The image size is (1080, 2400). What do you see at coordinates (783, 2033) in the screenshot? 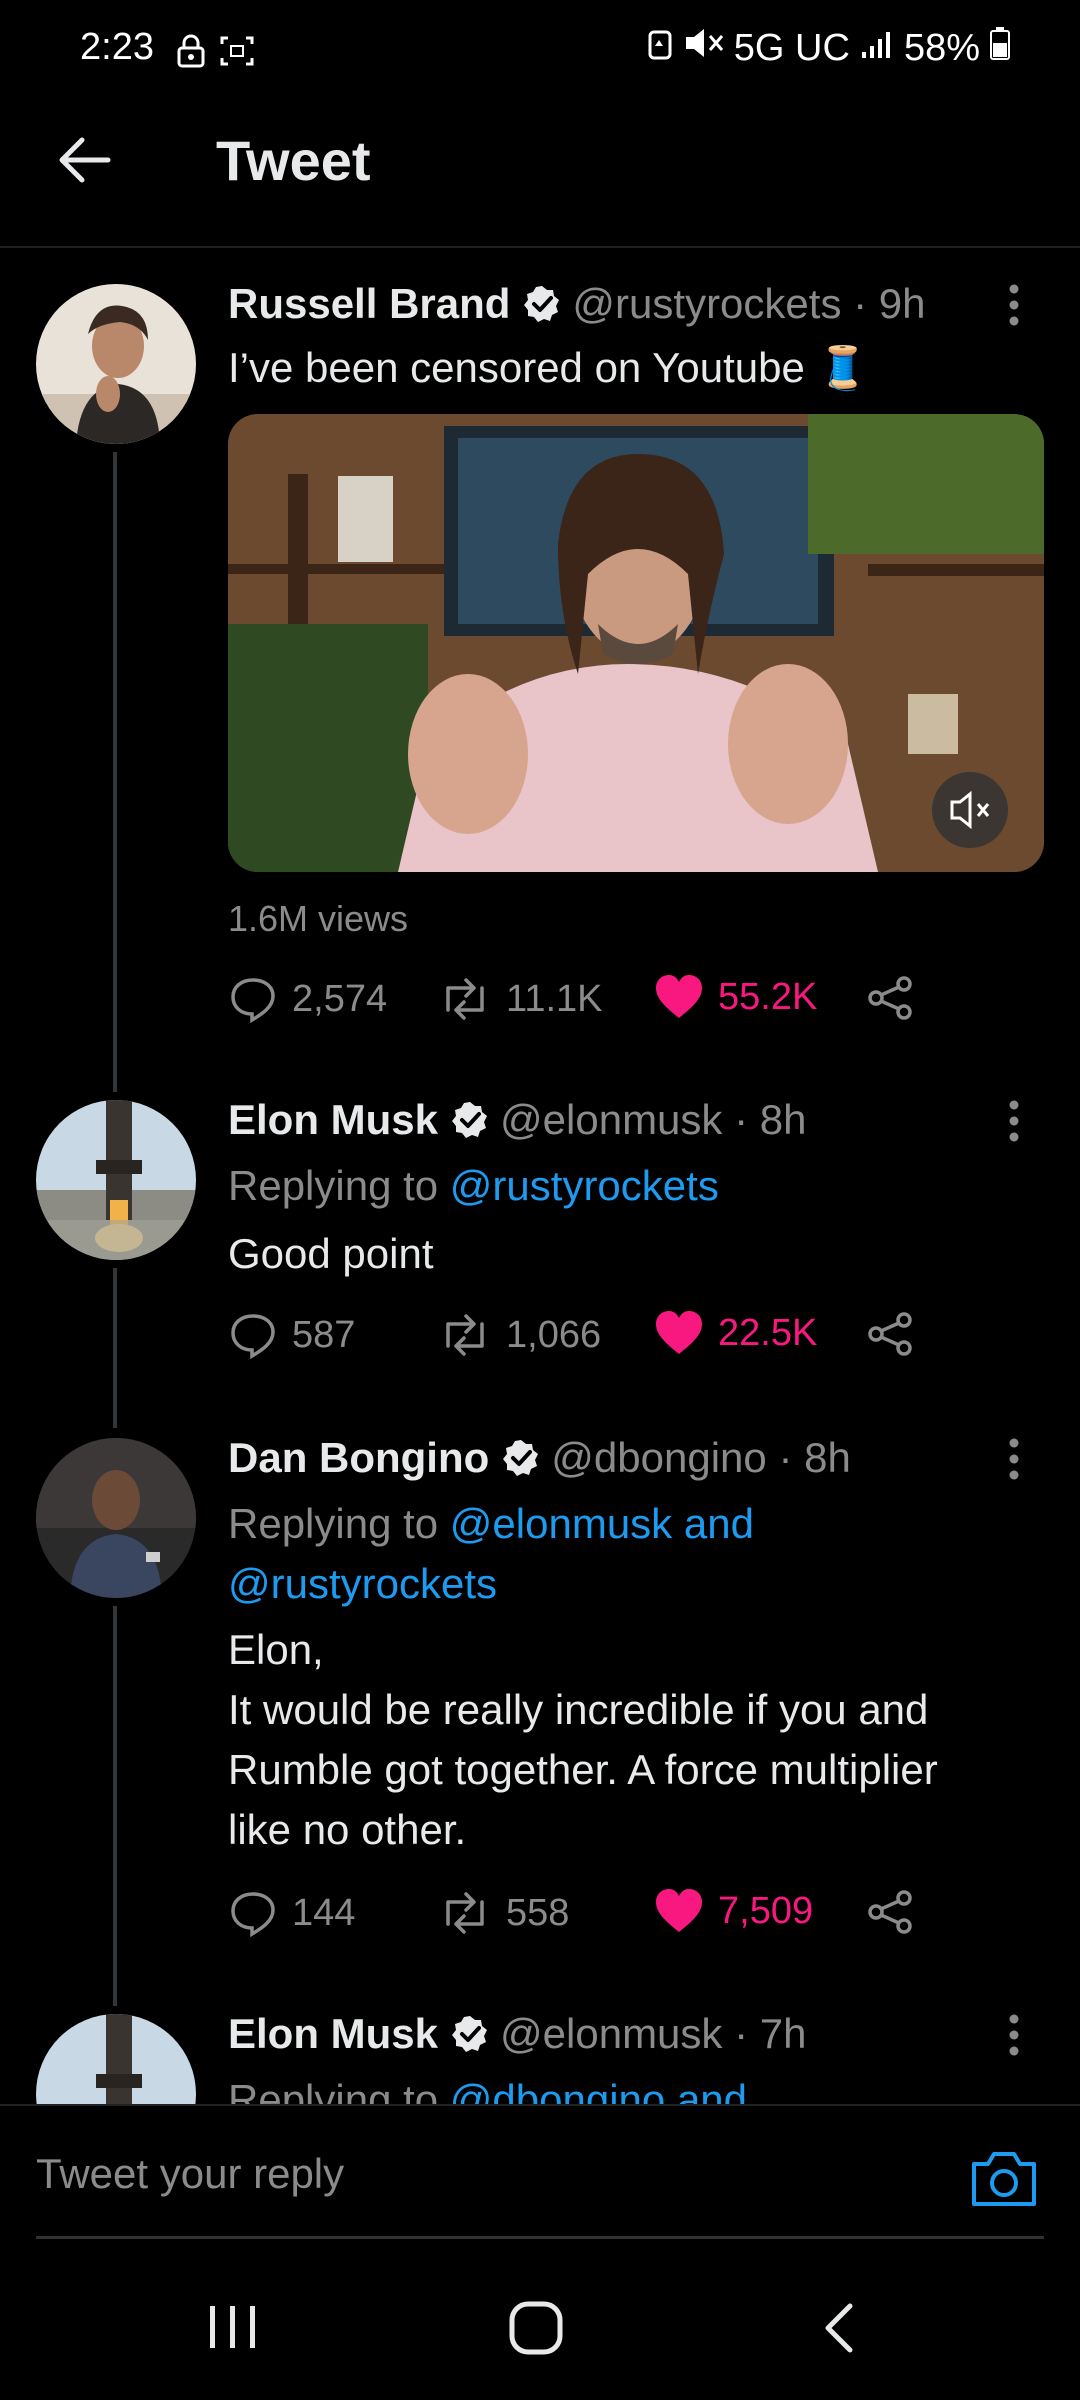
I see `tweet-time: 7h` at bounding box center [783, 2033].